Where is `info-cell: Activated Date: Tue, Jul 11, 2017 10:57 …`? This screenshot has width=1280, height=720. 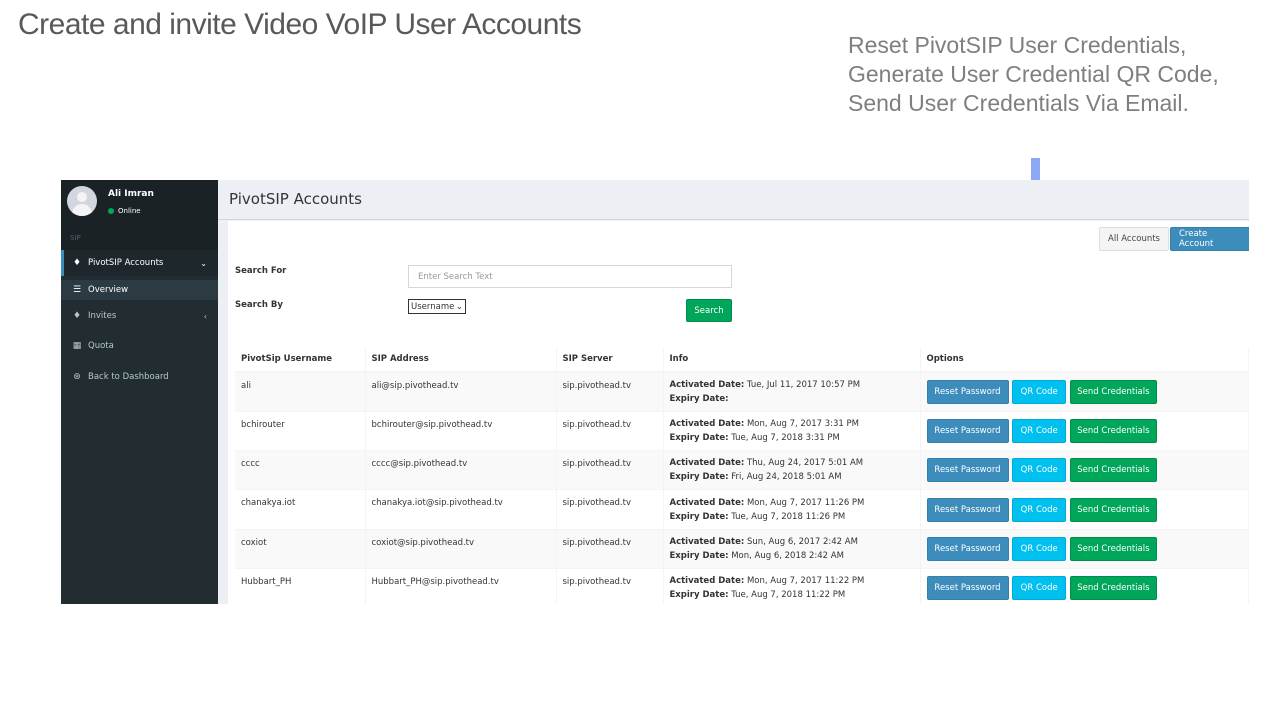
info-cell: Activated Date: Tue, Jul 11, 2017 10:57 … is located at coordinates (792, 391).